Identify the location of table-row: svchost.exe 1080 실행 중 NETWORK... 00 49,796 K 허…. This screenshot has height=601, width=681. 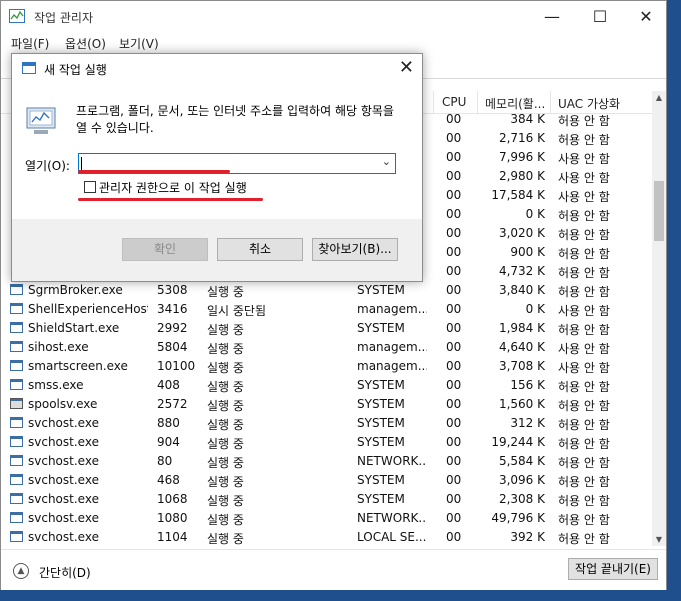
(326, 518).